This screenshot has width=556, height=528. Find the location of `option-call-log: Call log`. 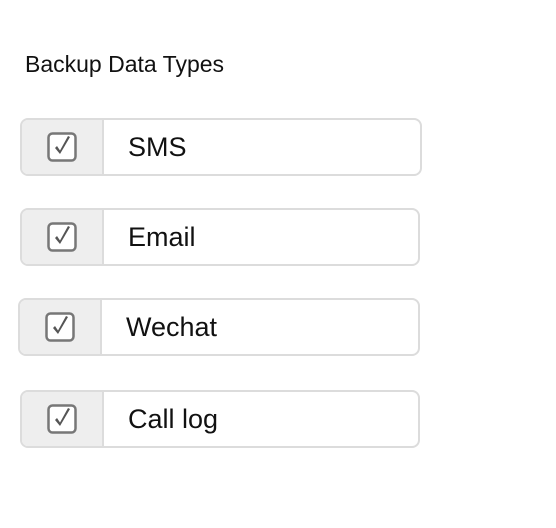

option-call-log: Call log is located at coordinates (220, 419).